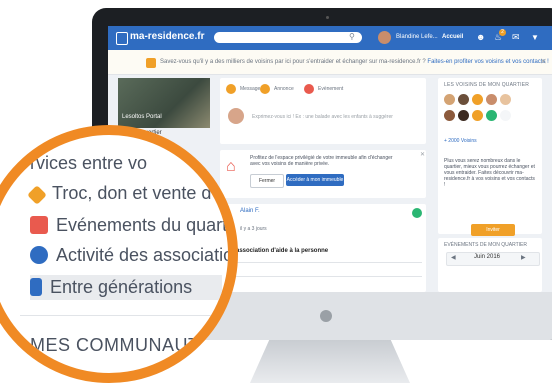  Describe the element at coordinates (352, 36) in the screenshot. I see `search-icon: ⚲` at that location.